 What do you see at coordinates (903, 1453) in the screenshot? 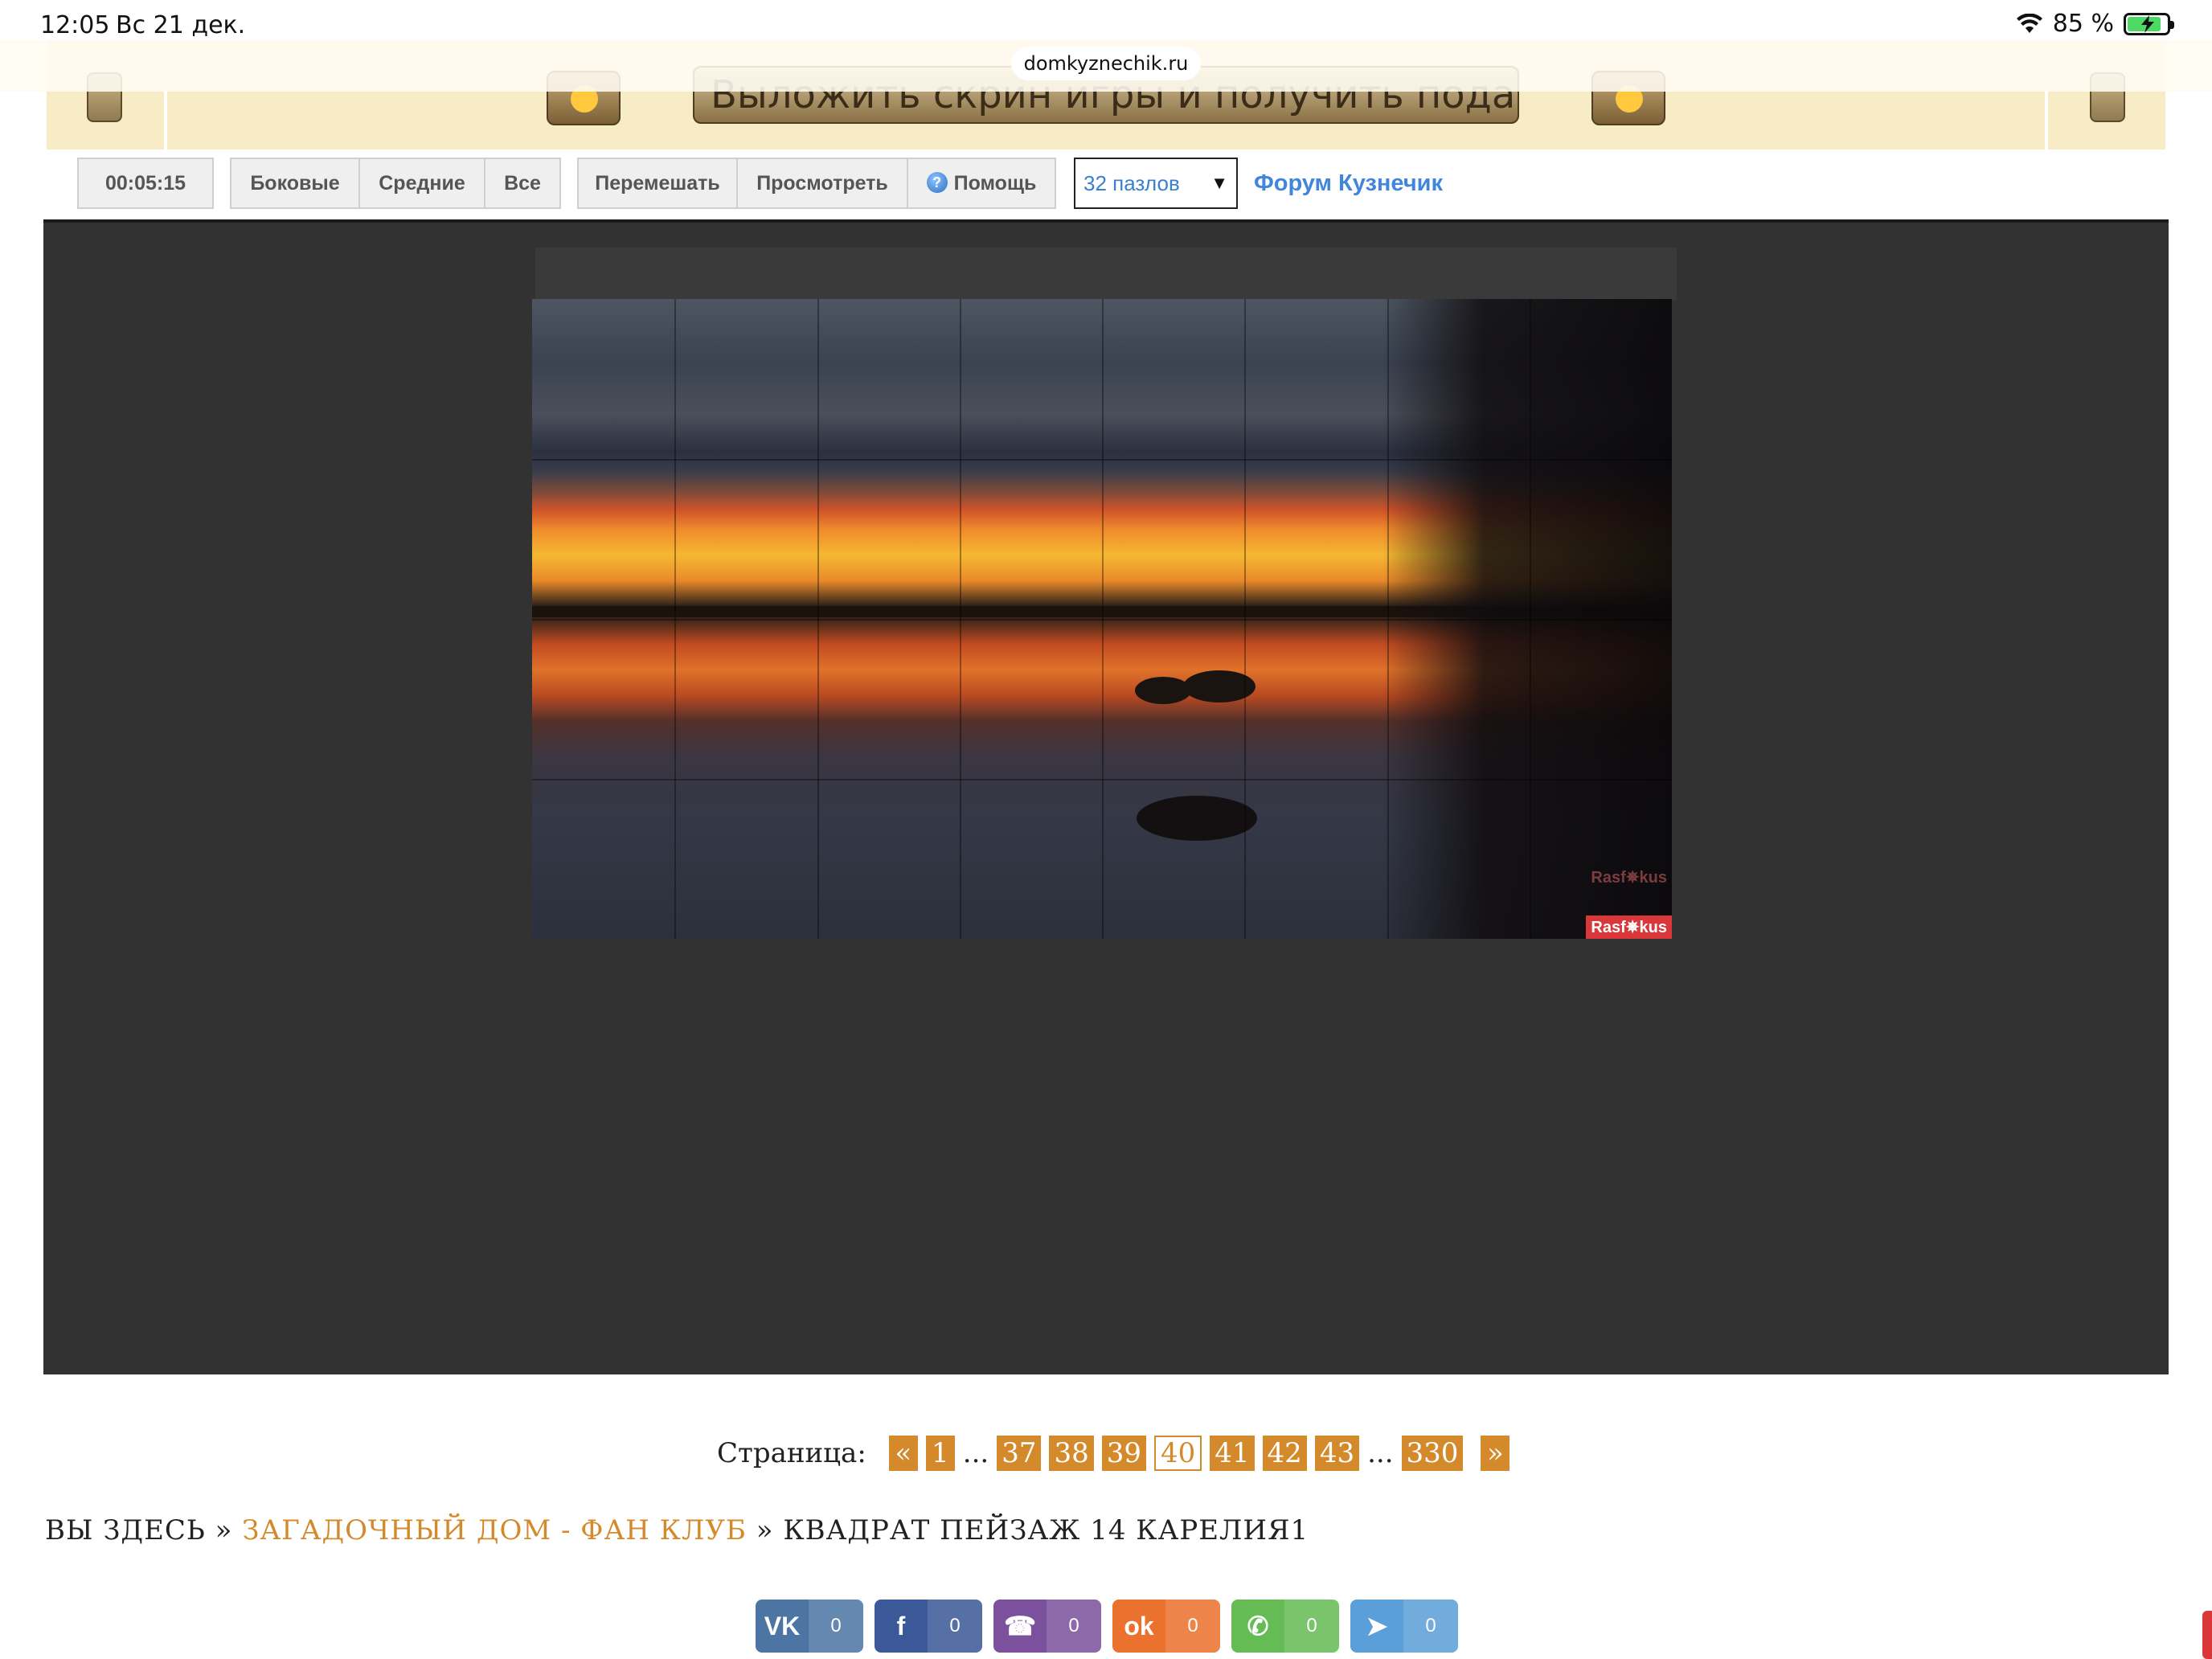
I see `pagination-prev: «` at bounding box center [903, 1453].